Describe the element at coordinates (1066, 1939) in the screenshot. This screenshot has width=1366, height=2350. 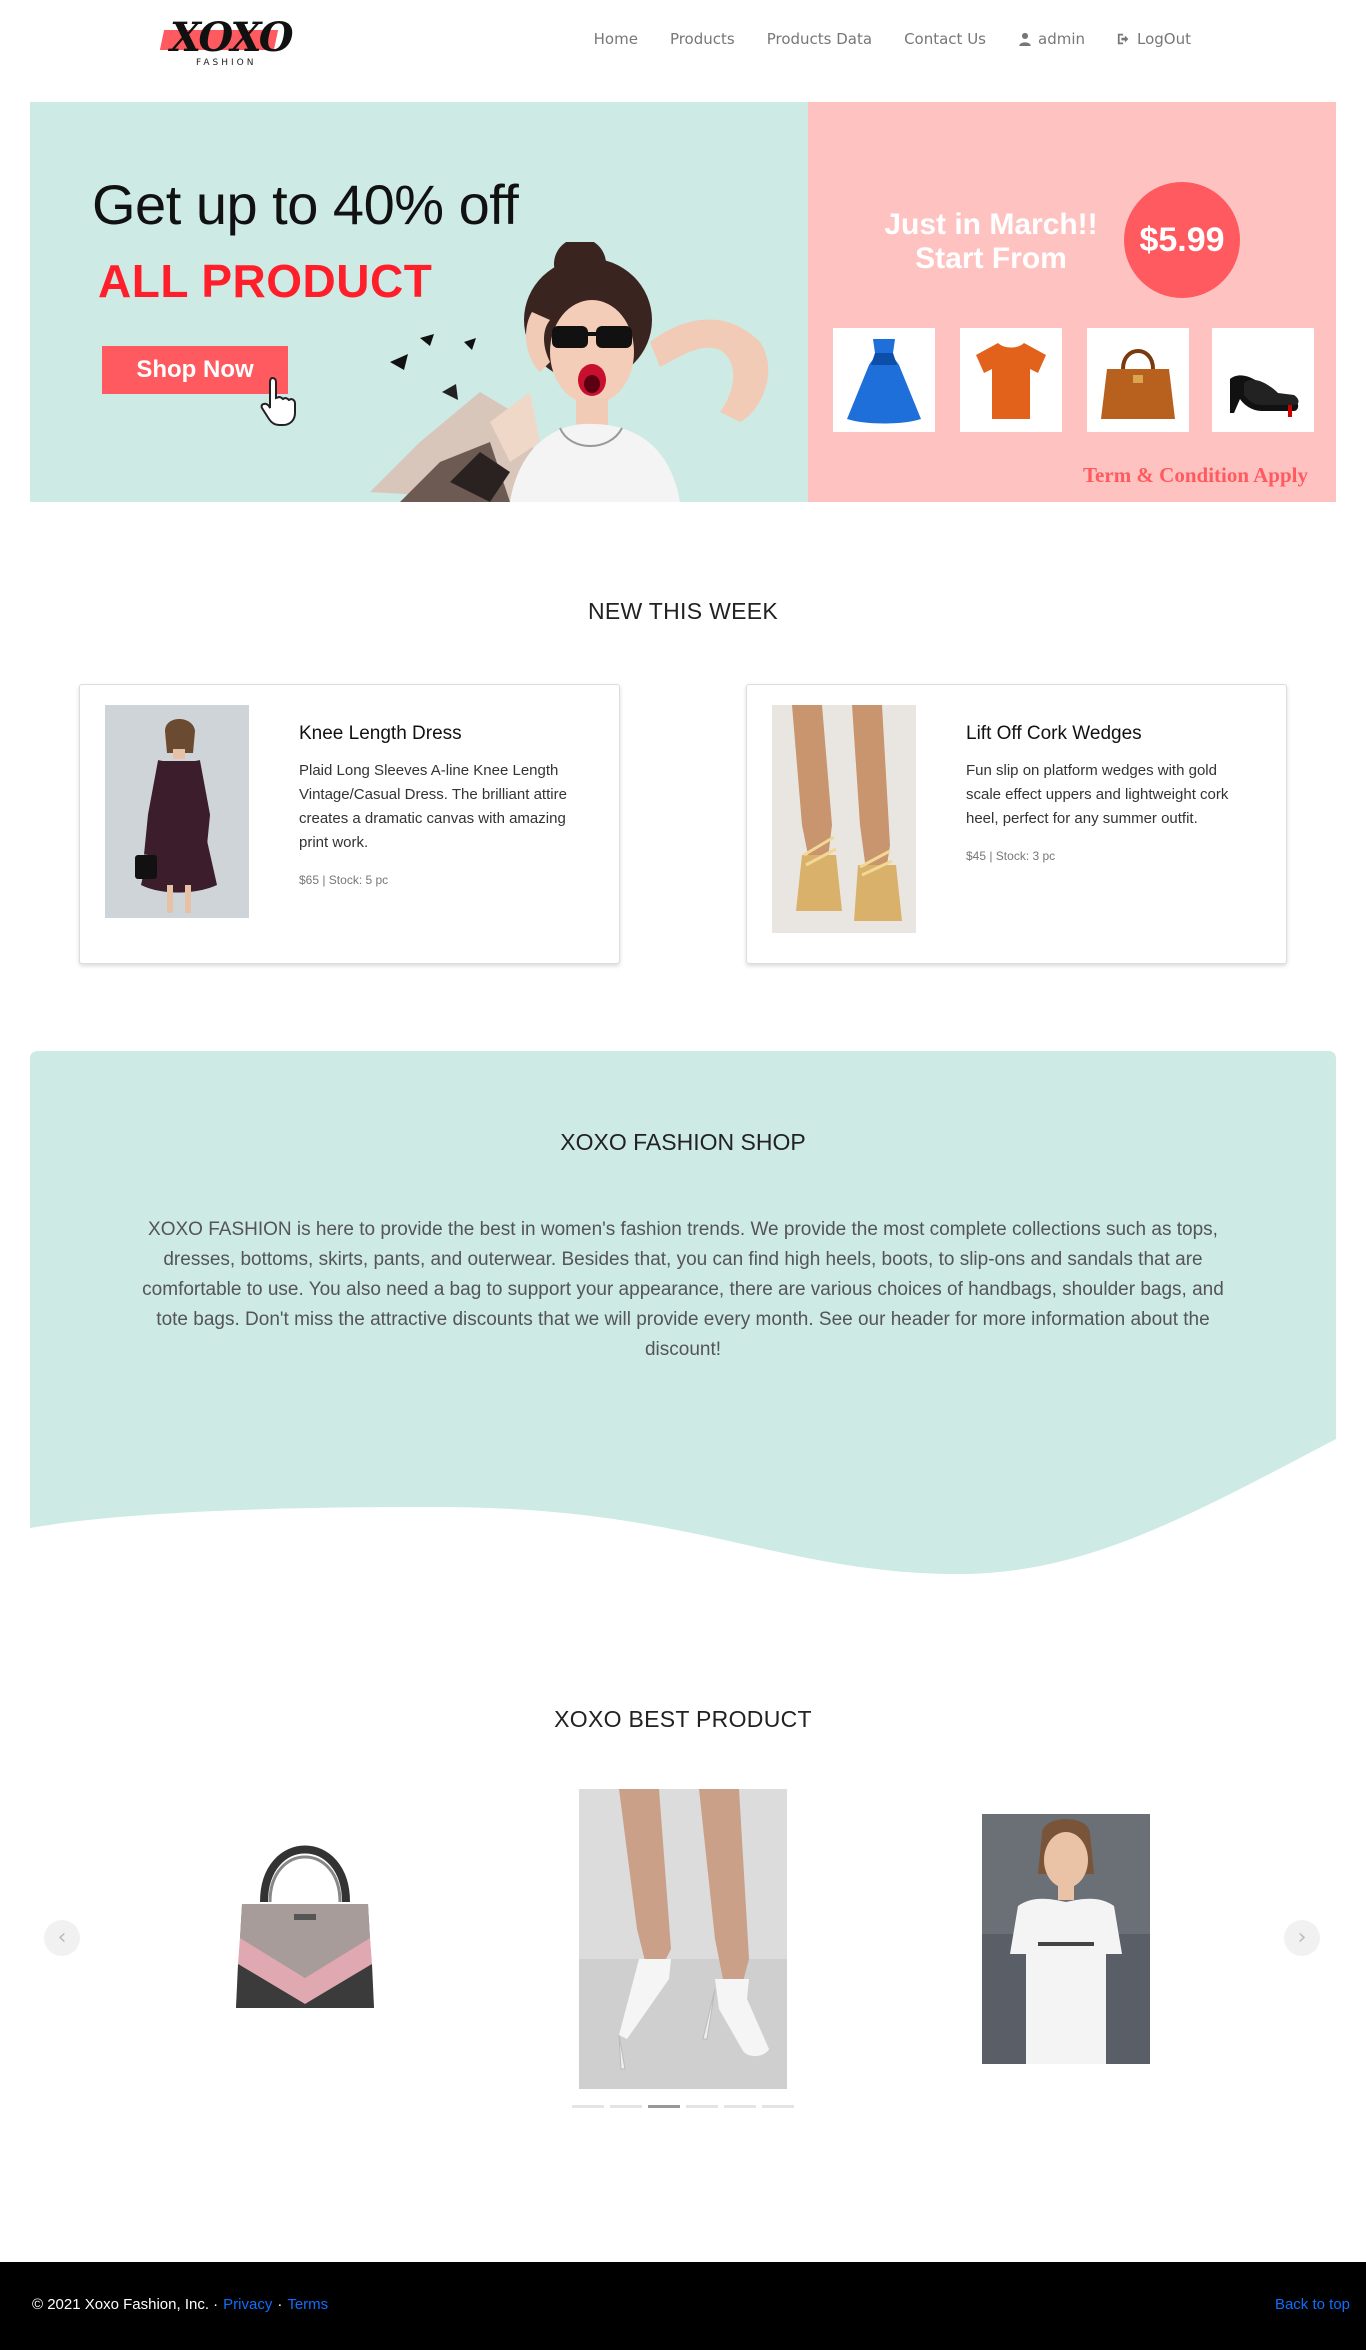
I see `best-product-tshirt-image` at that location.